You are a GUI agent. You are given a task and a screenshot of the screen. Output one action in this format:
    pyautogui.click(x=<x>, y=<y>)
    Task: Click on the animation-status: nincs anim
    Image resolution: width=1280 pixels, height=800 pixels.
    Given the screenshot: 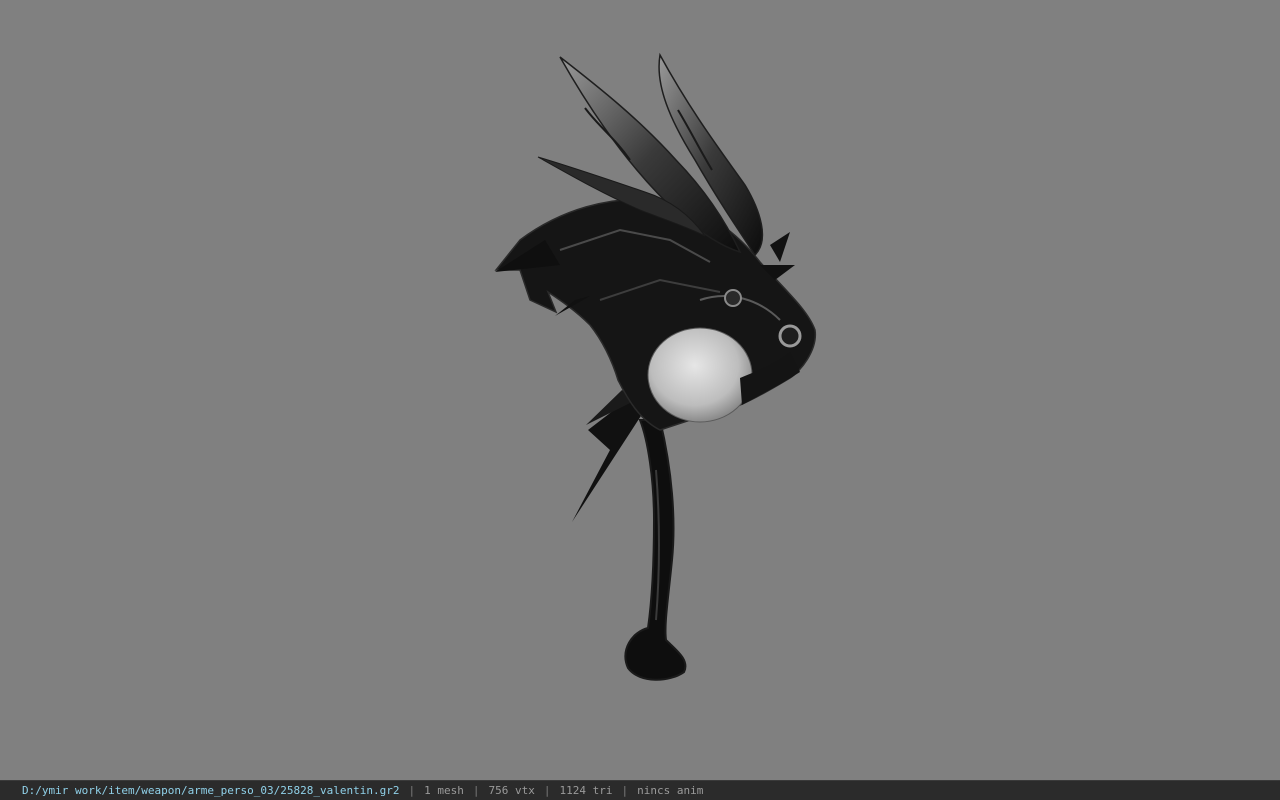 What is the action you would take?
    pyautogui.click(x=670, y=790)
    